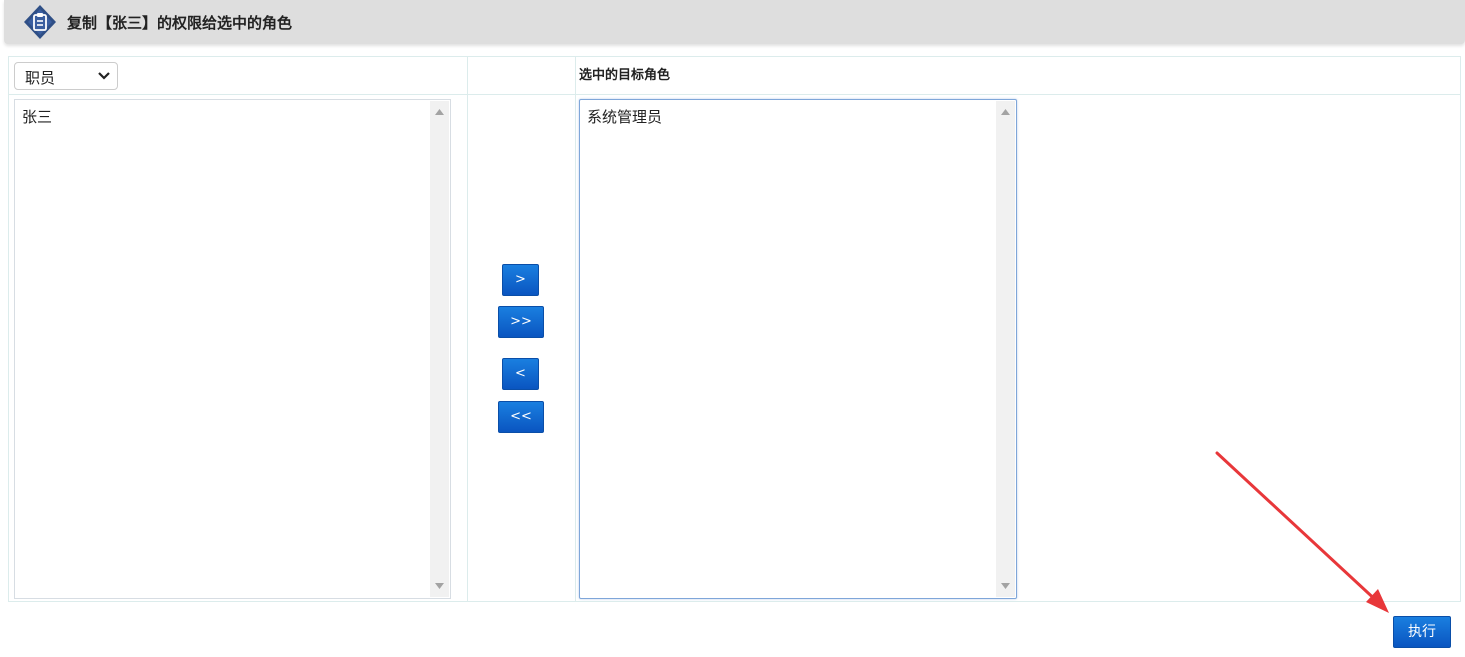 Image resolution: width=1465 pixels, height=657 pixels. What do you see at coordinates (624, 116) in the screenshot?
I see `list-item: 系统管理员` at bounding box center [624, 116].